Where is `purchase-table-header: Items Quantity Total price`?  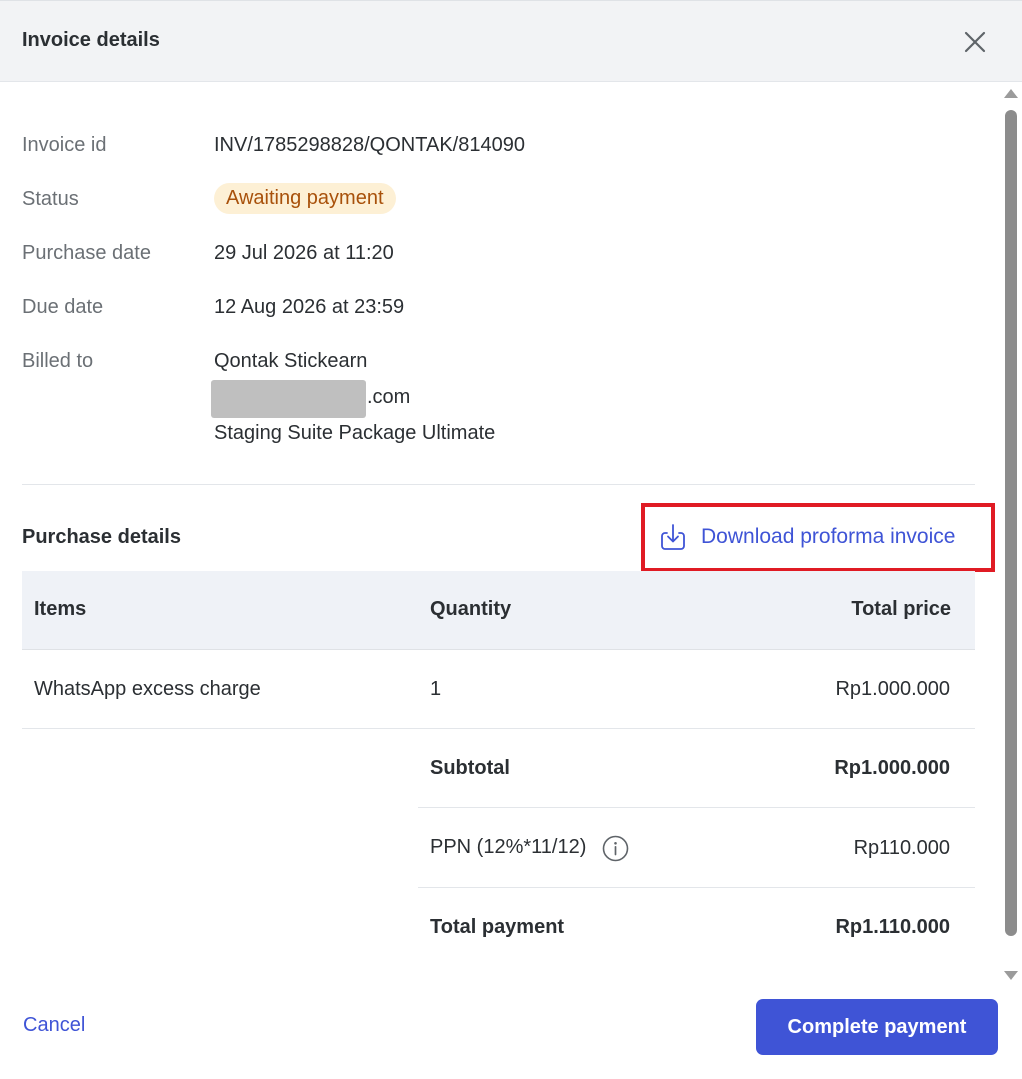 purchase-table-header: Items Quantity Total price is located at coordinates (498, 610).